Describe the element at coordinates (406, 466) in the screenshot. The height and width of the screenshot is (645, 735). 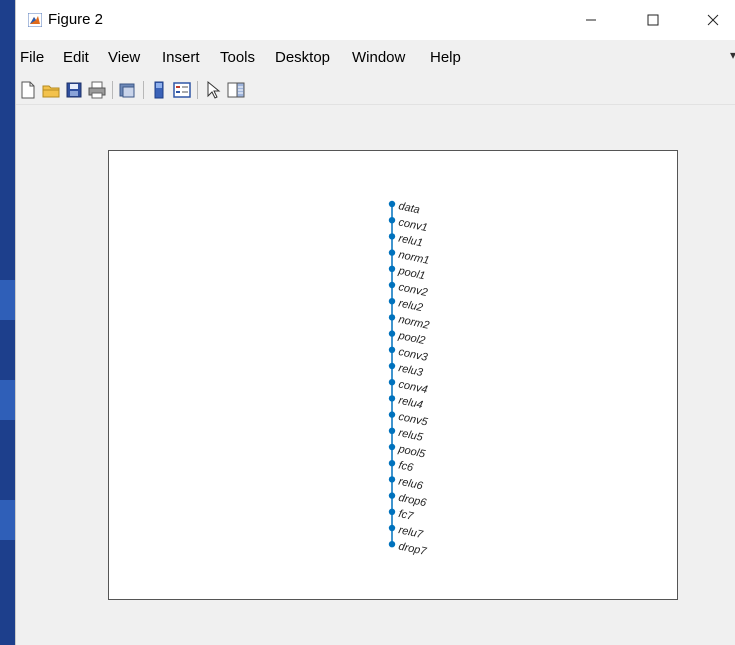
I see `graph-node-label: fc6` at that location.